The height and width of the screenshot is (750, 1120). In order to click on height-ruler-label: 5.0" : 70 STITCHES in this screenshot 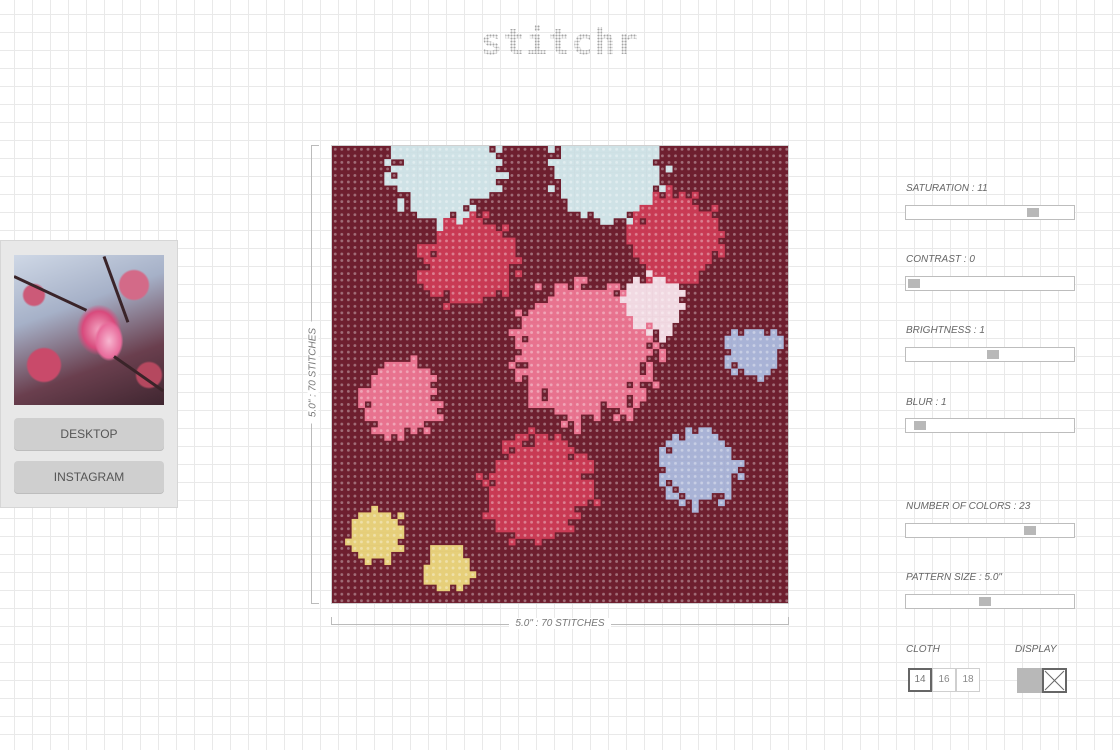, I will do `click(313, 373)`.